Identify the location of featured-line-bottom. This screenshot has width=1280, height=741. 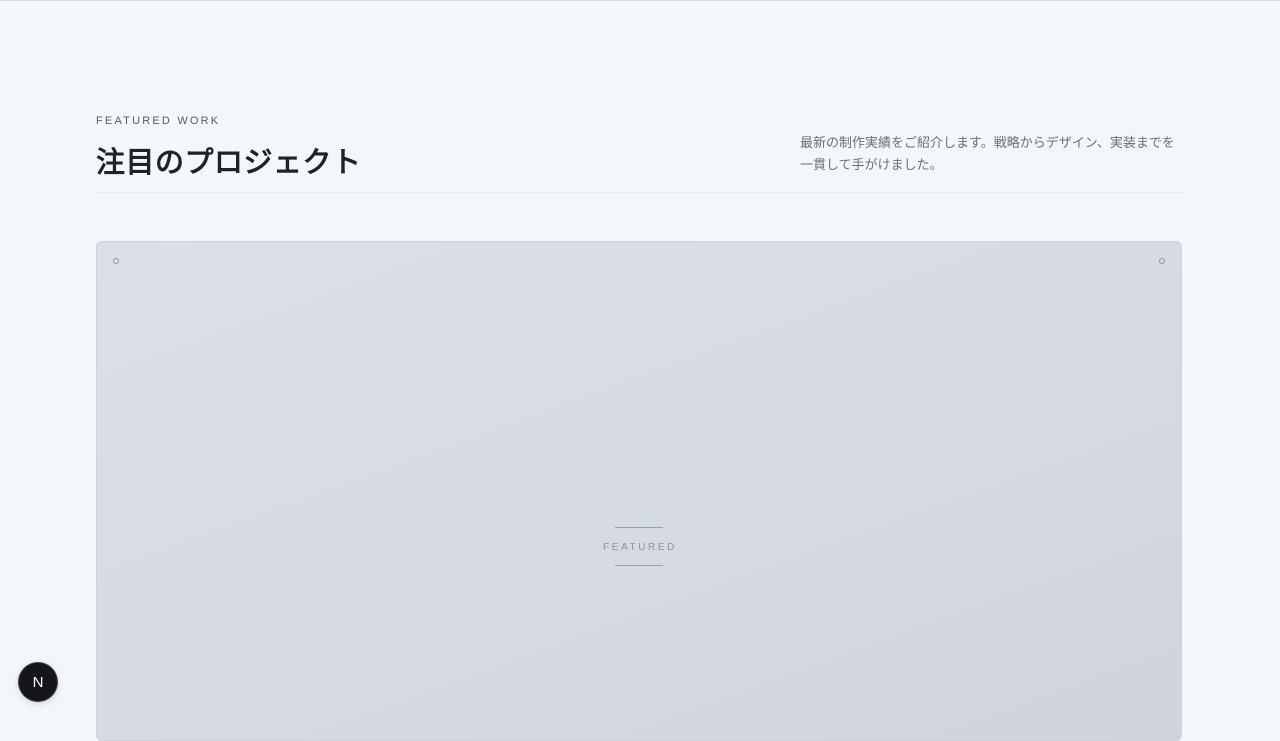
(639, 565).